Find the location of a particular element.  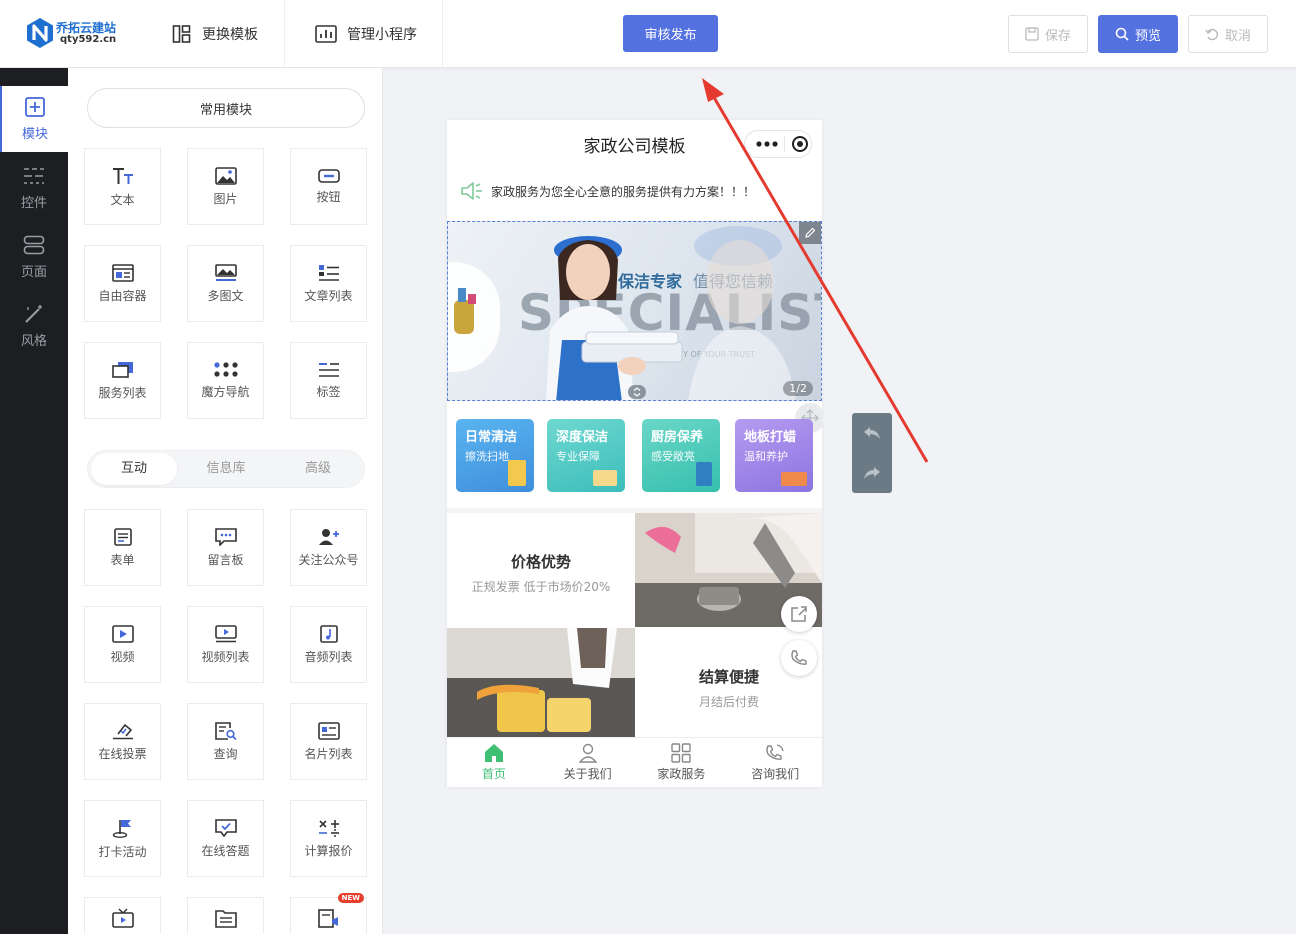

module-label: 打卡活动 is located at coordinates (122, 851).